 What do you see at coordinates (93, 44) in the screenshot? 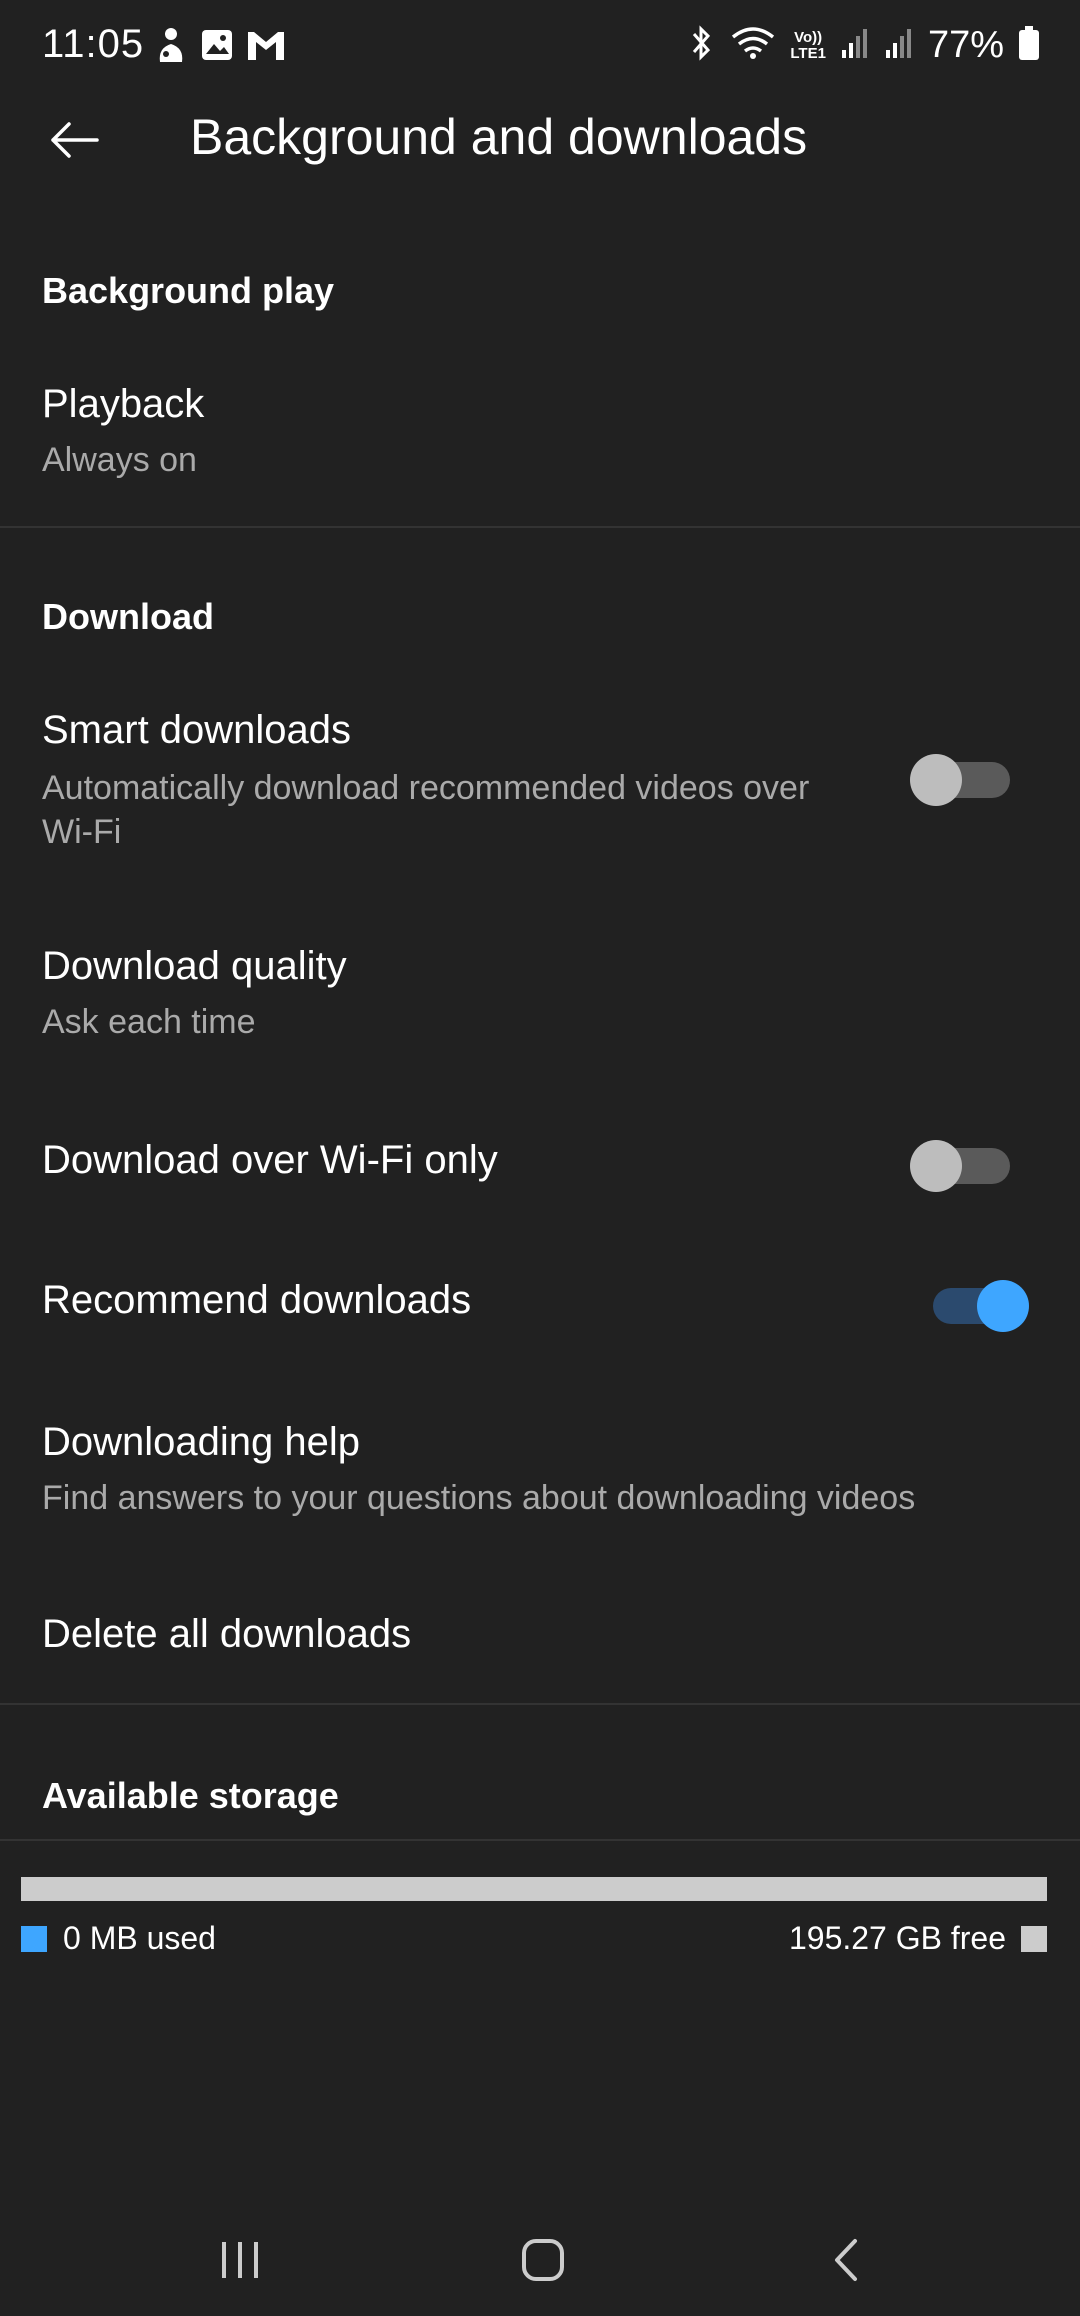
I see `status-time: 11:05` at bounding box center [93, 44].